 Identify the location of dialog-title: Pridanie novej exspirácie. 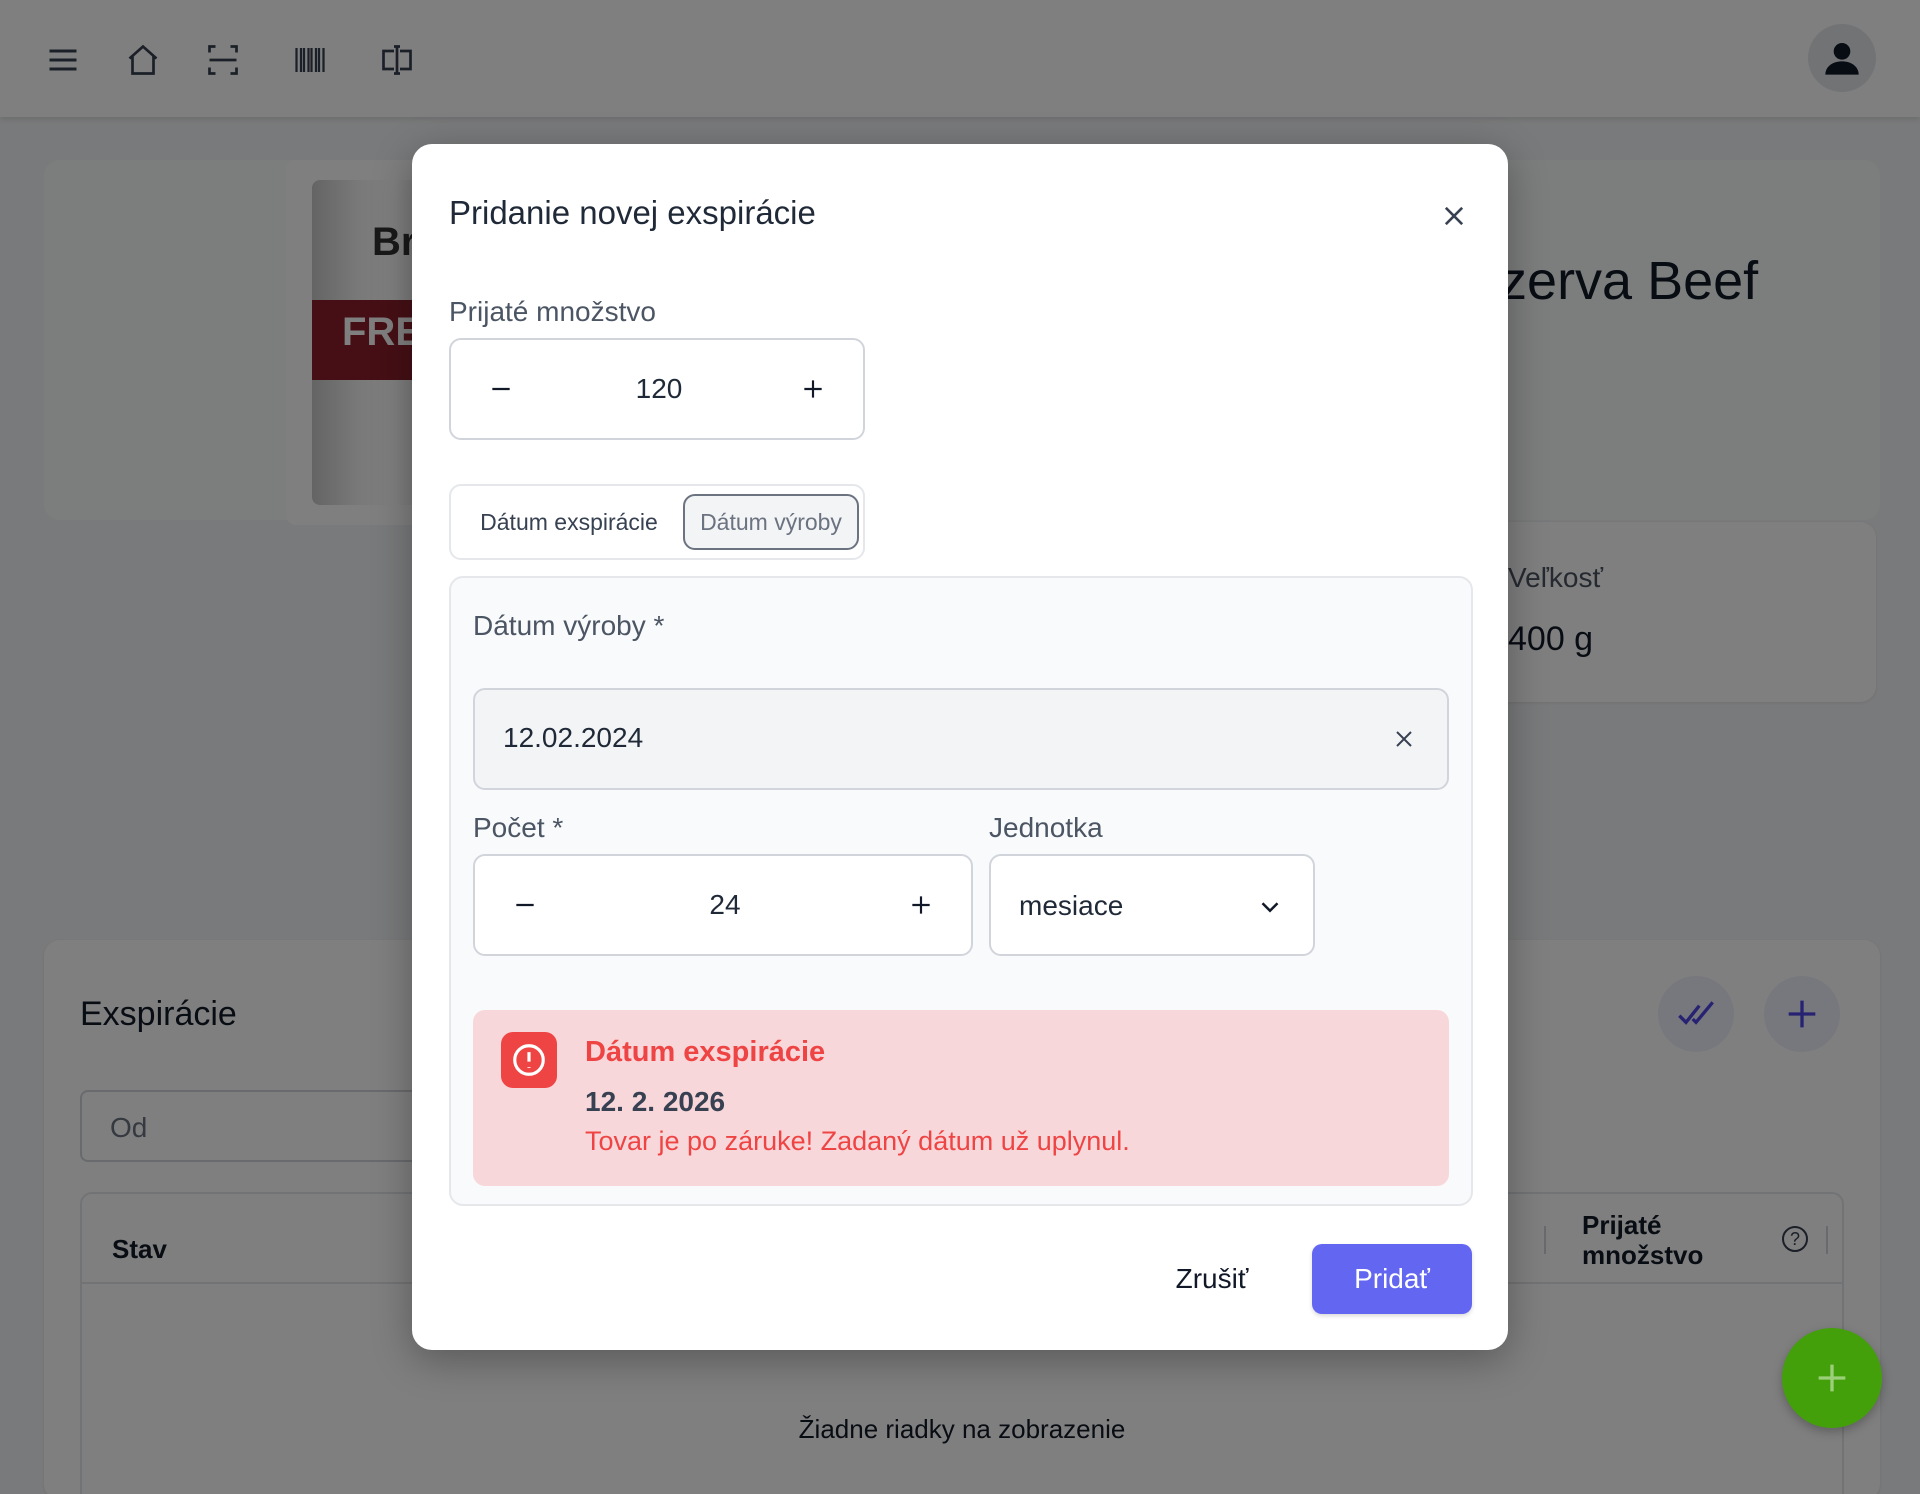
(632, 212).